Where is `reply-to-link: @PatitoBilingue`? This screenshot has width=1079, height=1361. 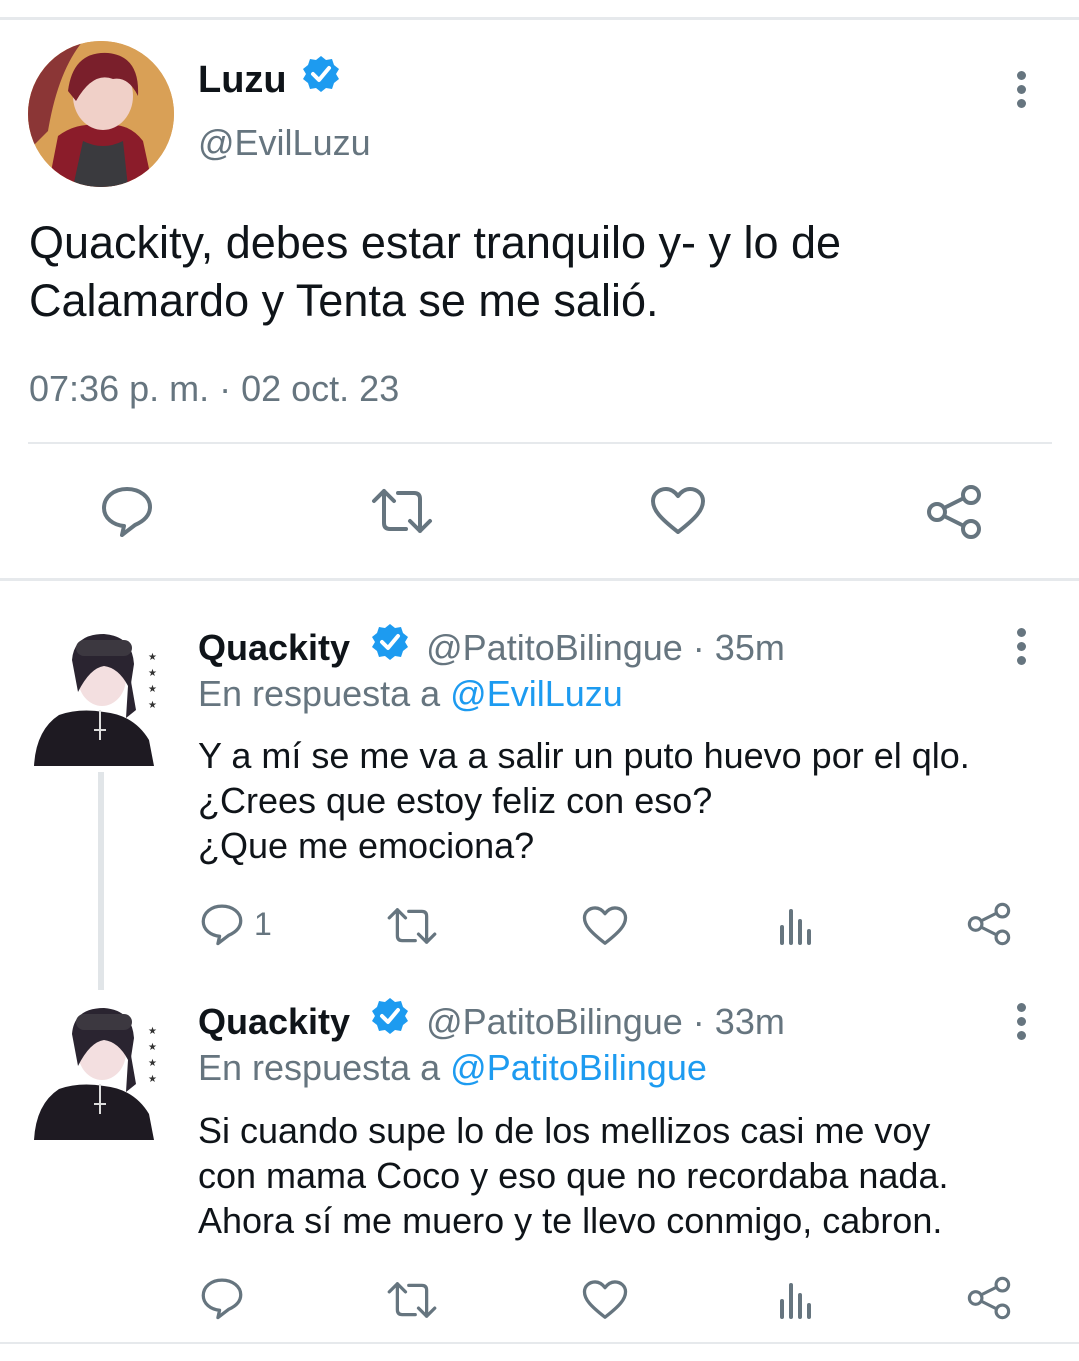
reply-to-link: @PatitoBilingue is located at coordinates (578, 1067).